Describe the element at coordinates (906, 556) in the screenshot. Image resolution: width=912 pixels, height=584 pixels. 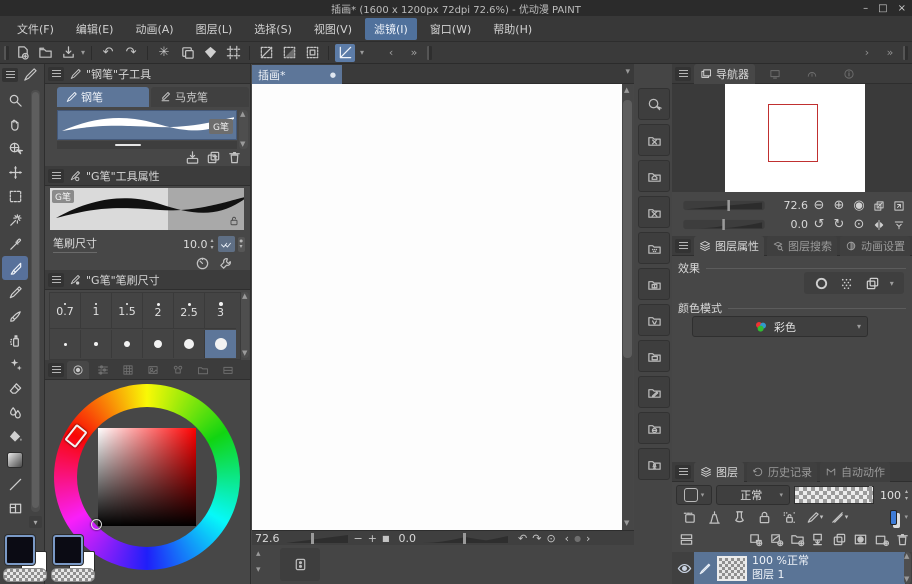
I see `layer-scroll-up: ▲` at that location.